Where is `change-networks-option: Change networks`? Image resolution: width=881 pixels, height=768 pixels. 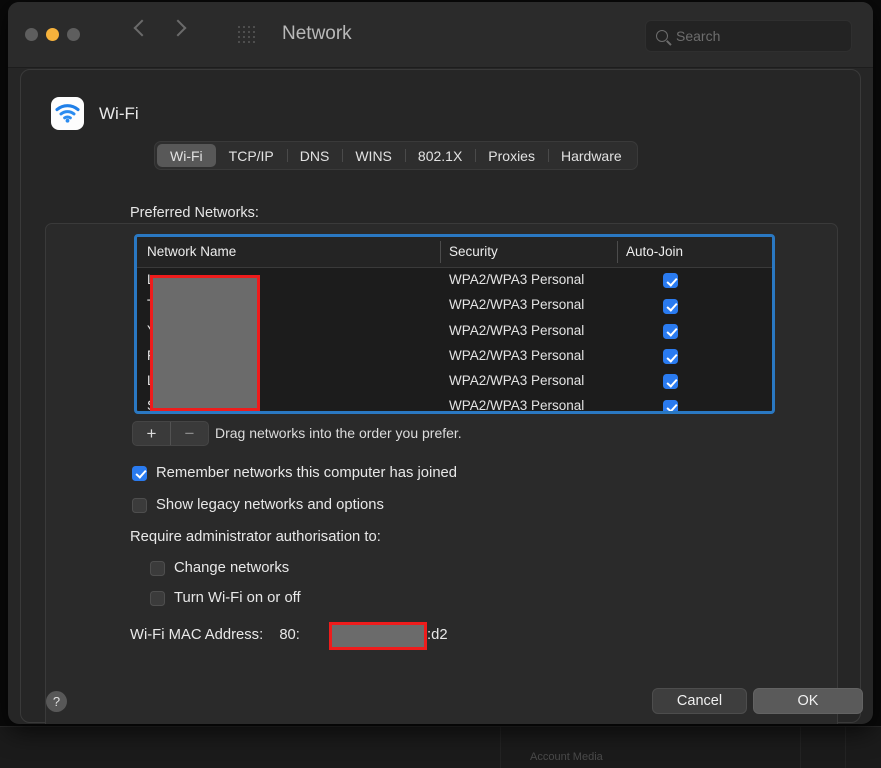 change-networks-option: Change networks is located at coordinates (219, 568).